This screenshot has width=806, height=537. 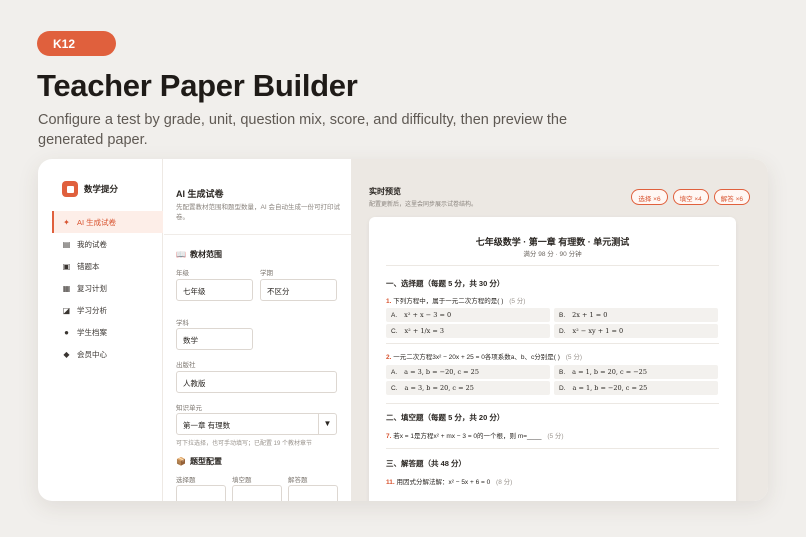 What do you see at coordinates (441, 372) in the screenshot?
I see `option-text: a = 3, b = −20, c = 25` at bounding box center [441, 372].